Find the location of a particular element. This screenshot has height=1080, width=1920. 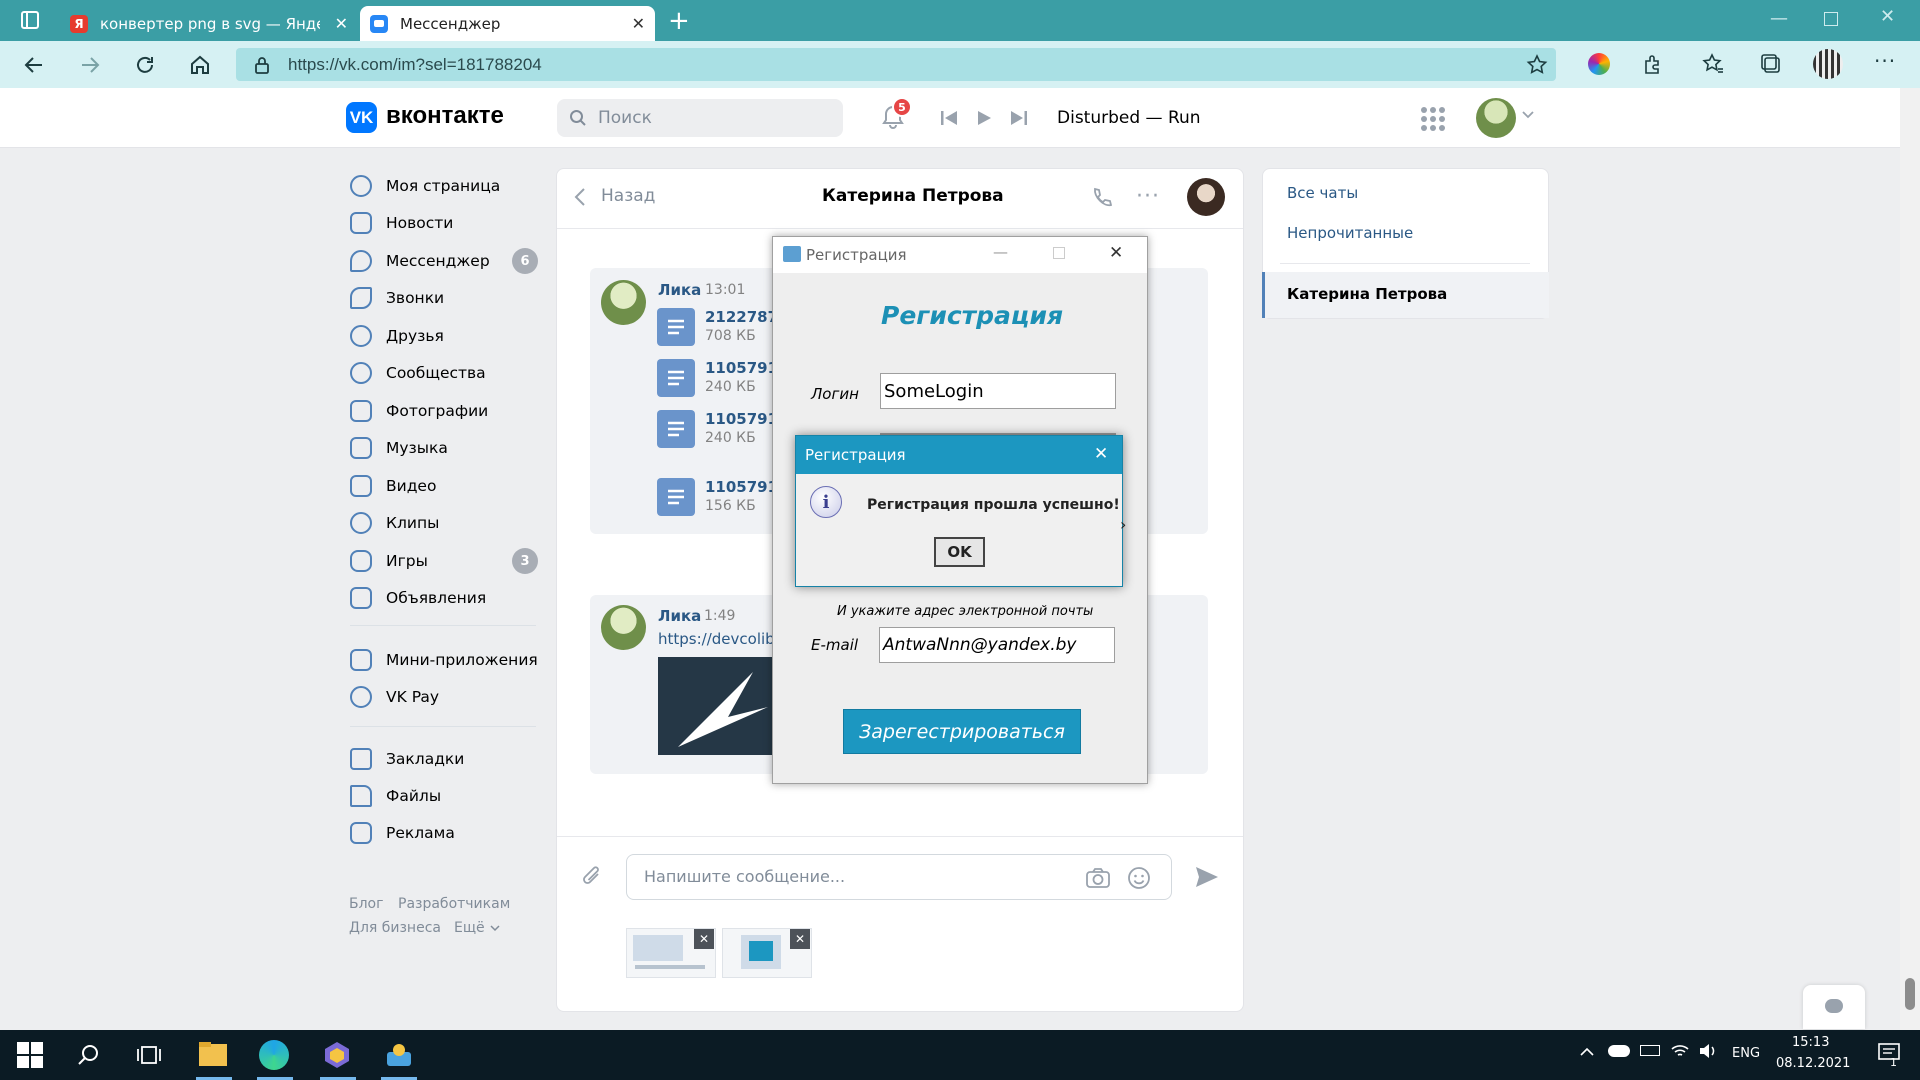

tab-actions-icon is located at coordinates (30, 20).